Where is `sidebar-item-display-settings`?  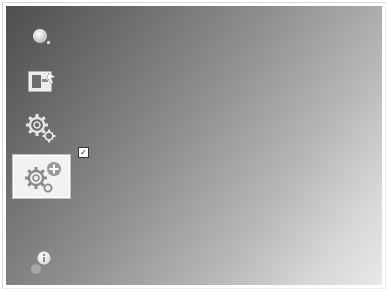
sidebar-item-display-settings is located at coordinates (40, 81).